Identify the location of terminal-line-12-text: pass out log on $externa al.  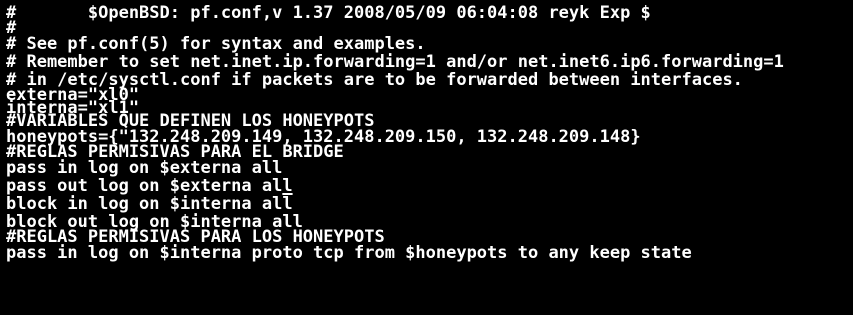
(144, 186).